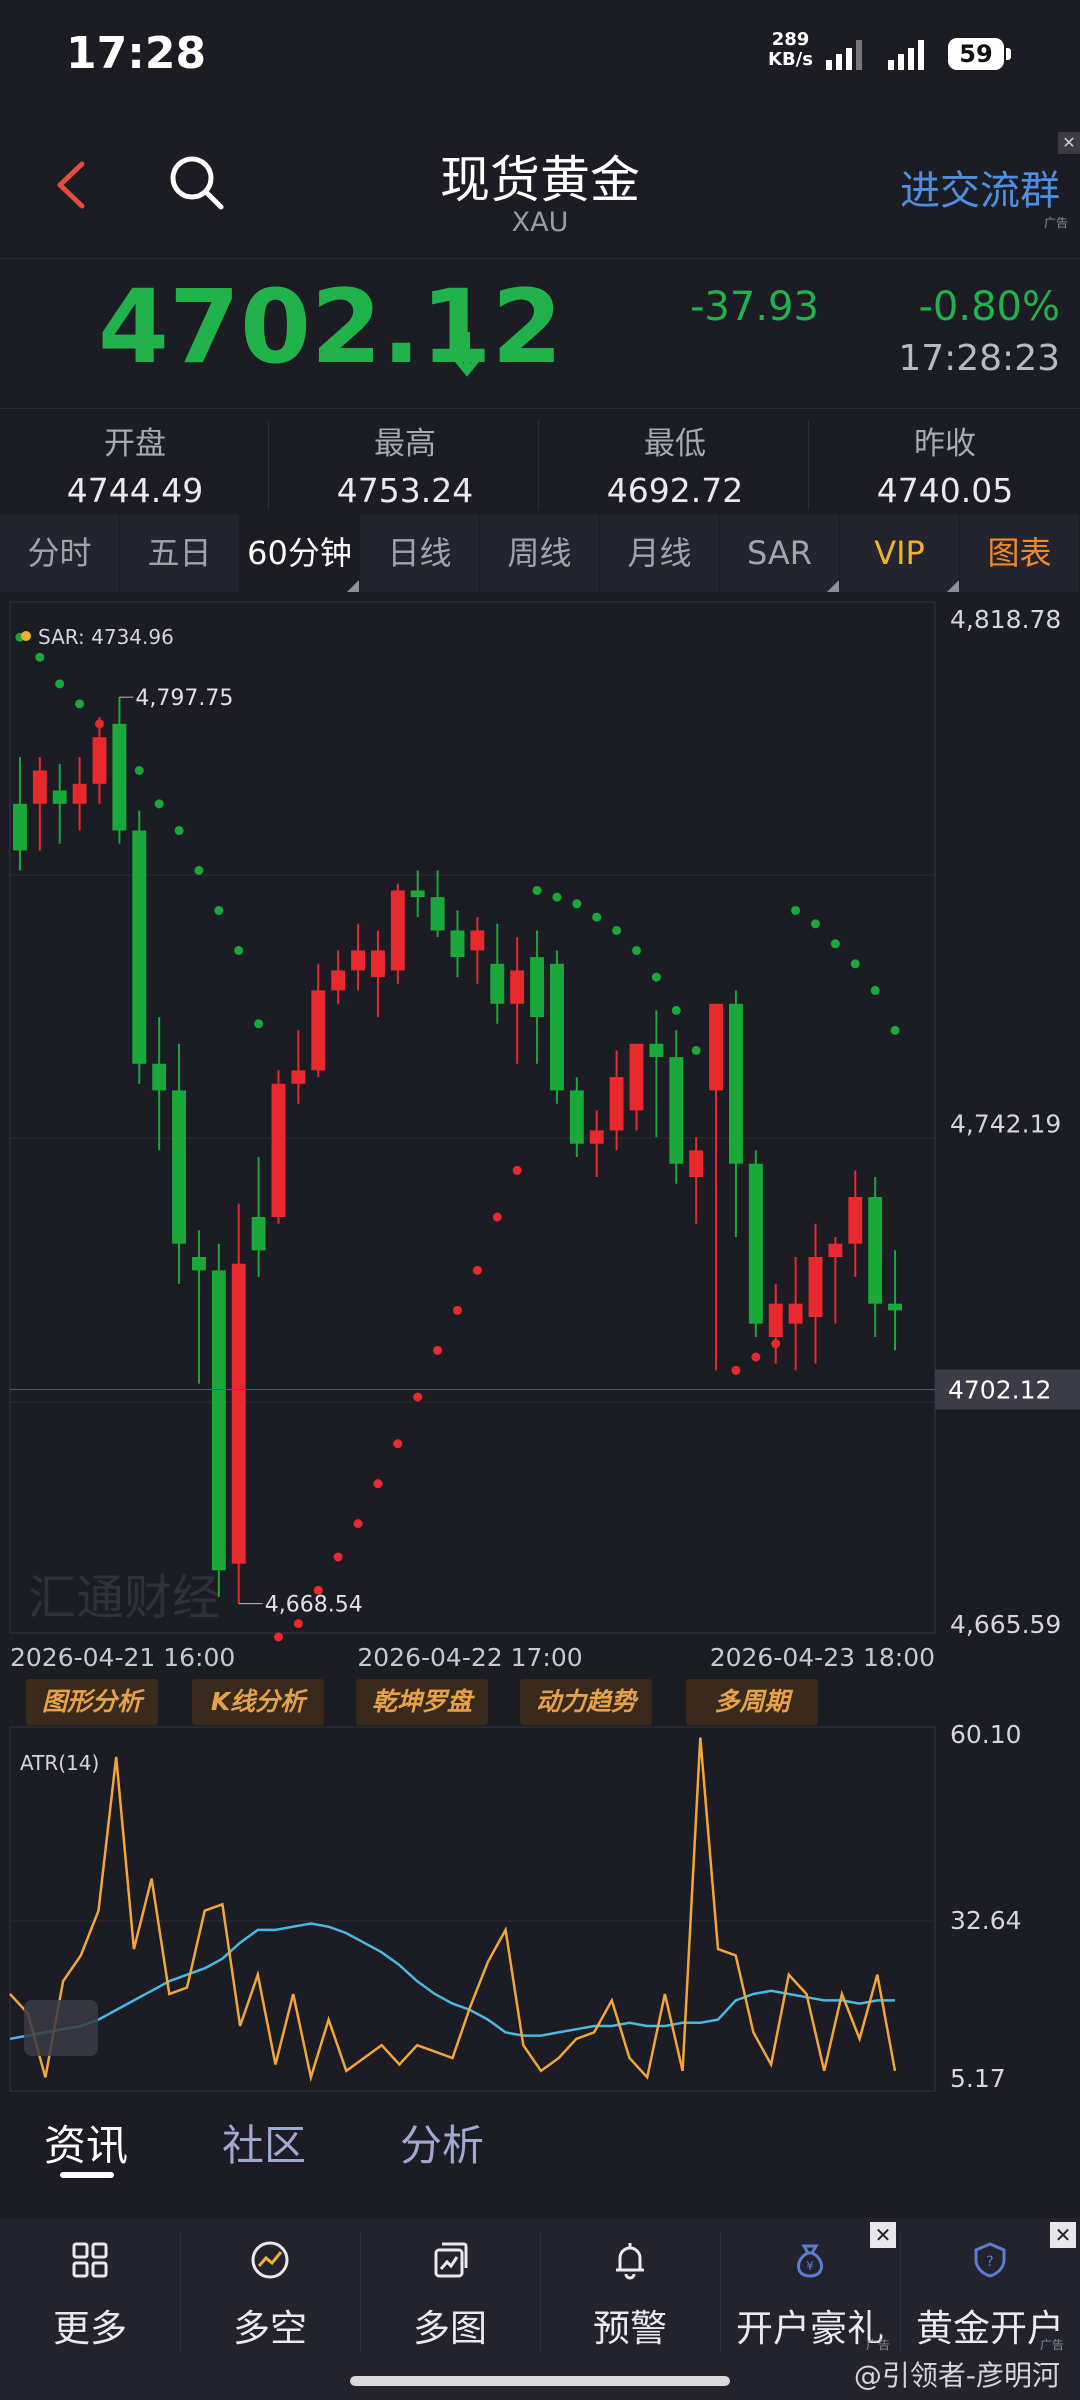 Image resolution: width=1080 pixels, height=2400 pixels. I want to click on low-annotation: 4,668.54, so click(314, 1605).